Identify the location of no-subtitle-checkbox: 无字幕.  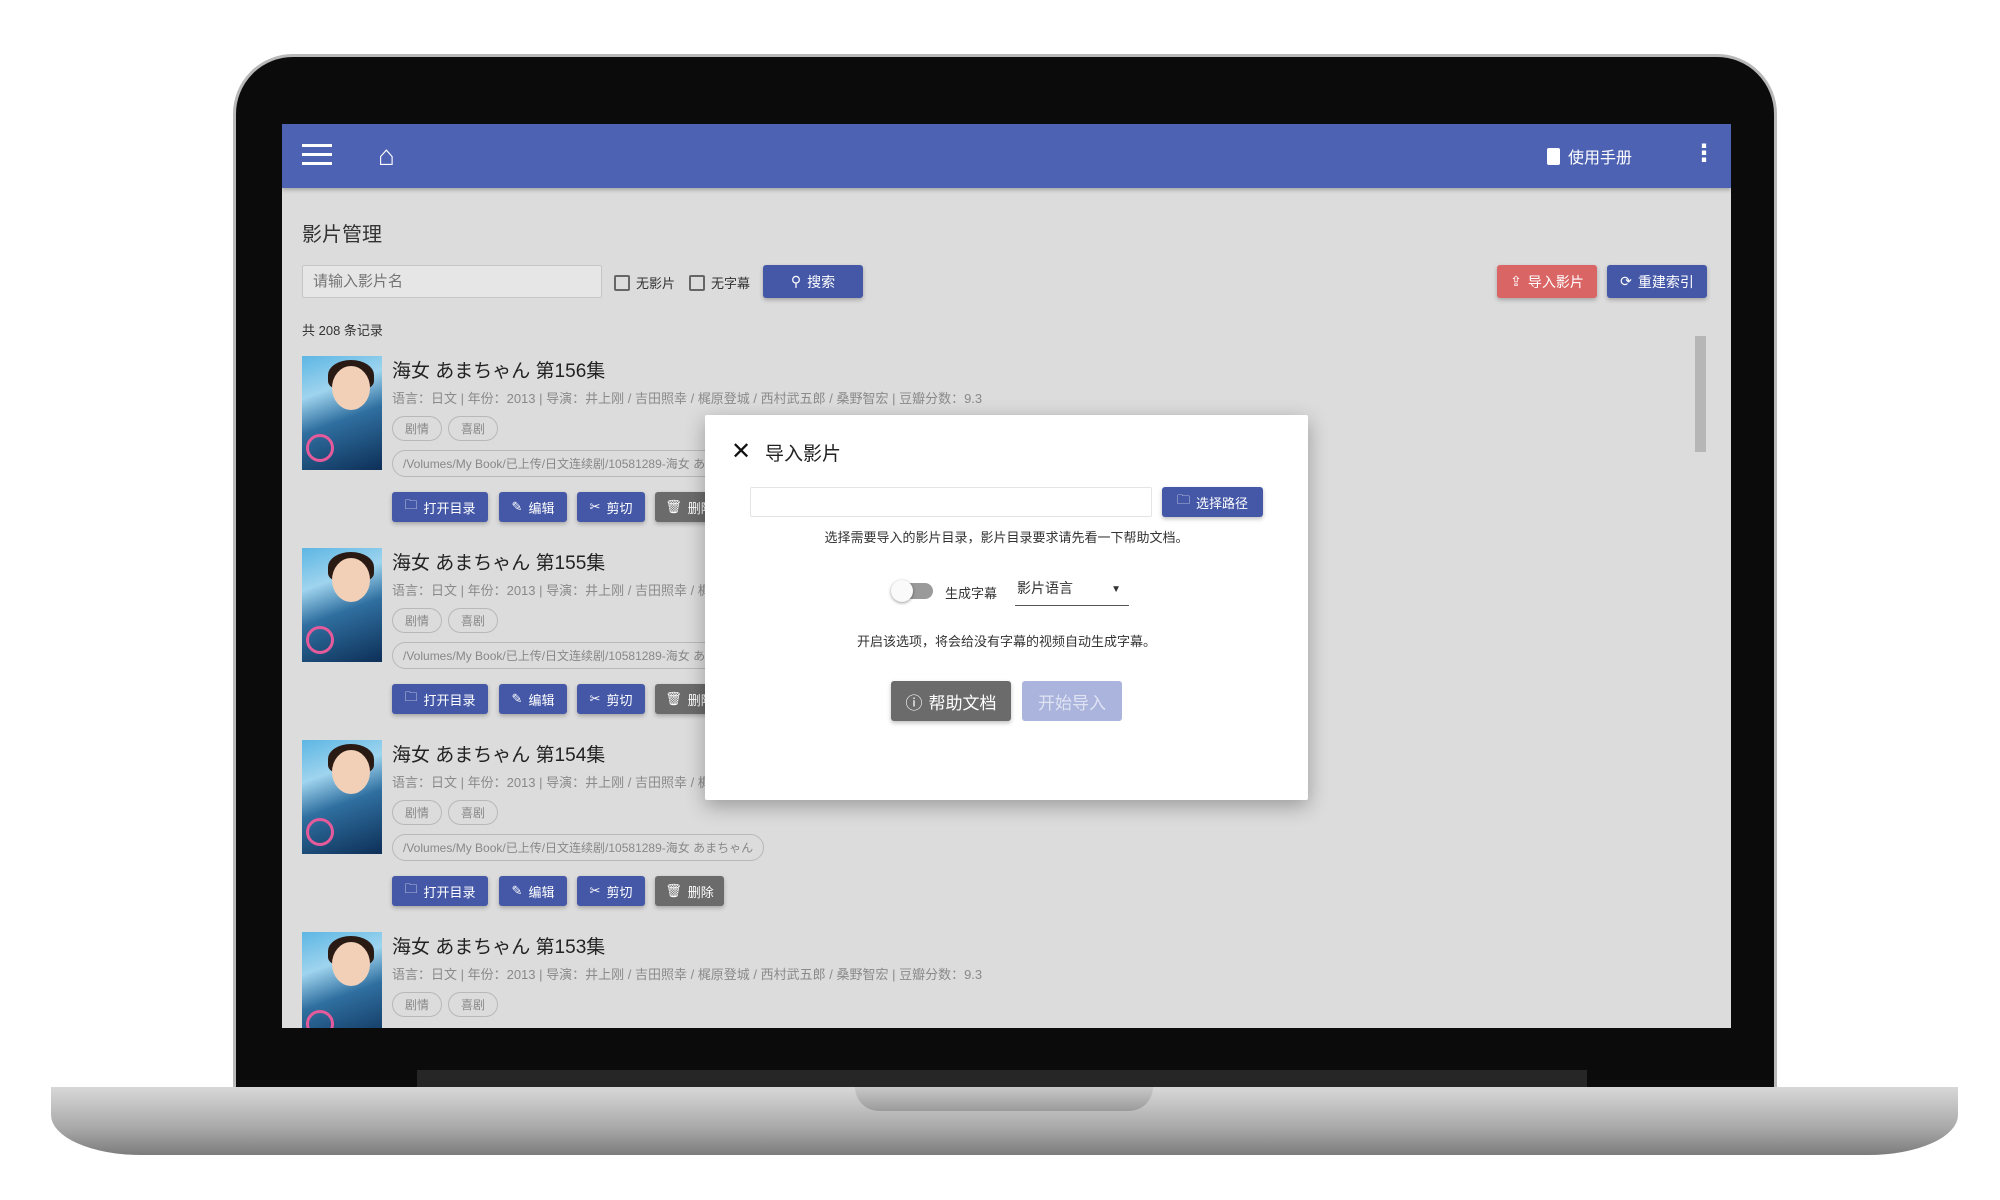
(719, 282).